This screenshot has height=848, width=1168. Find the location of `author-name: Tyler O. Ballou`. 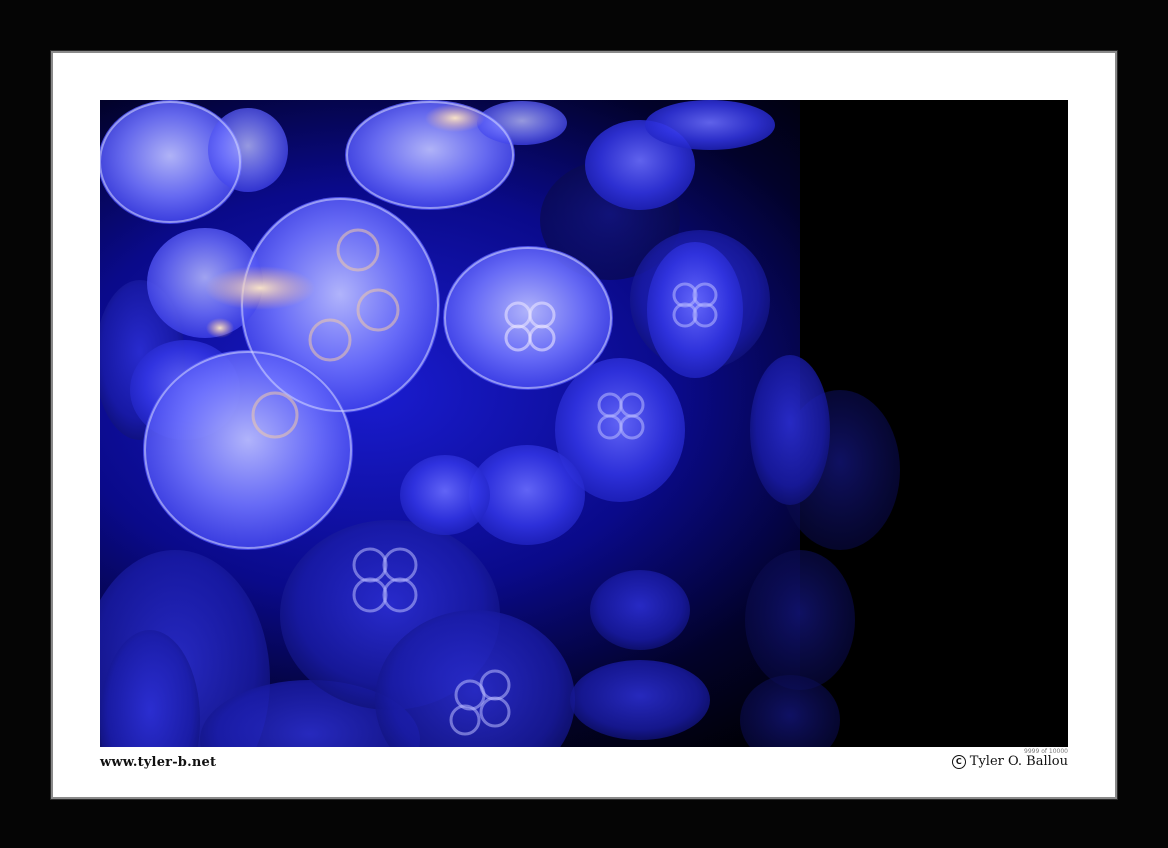

author-name: Tyler O. Ballou is located at coordinates (1018, 761).